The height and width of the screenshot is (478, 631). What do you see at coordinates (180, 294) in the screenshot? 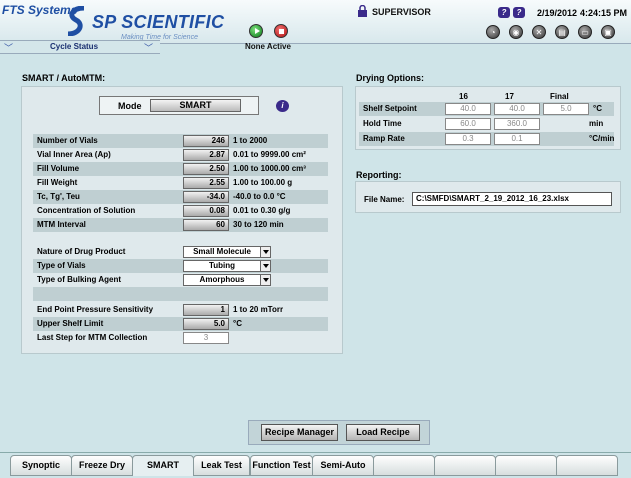
I see `spacer-row` at bounding box center [180, 294].